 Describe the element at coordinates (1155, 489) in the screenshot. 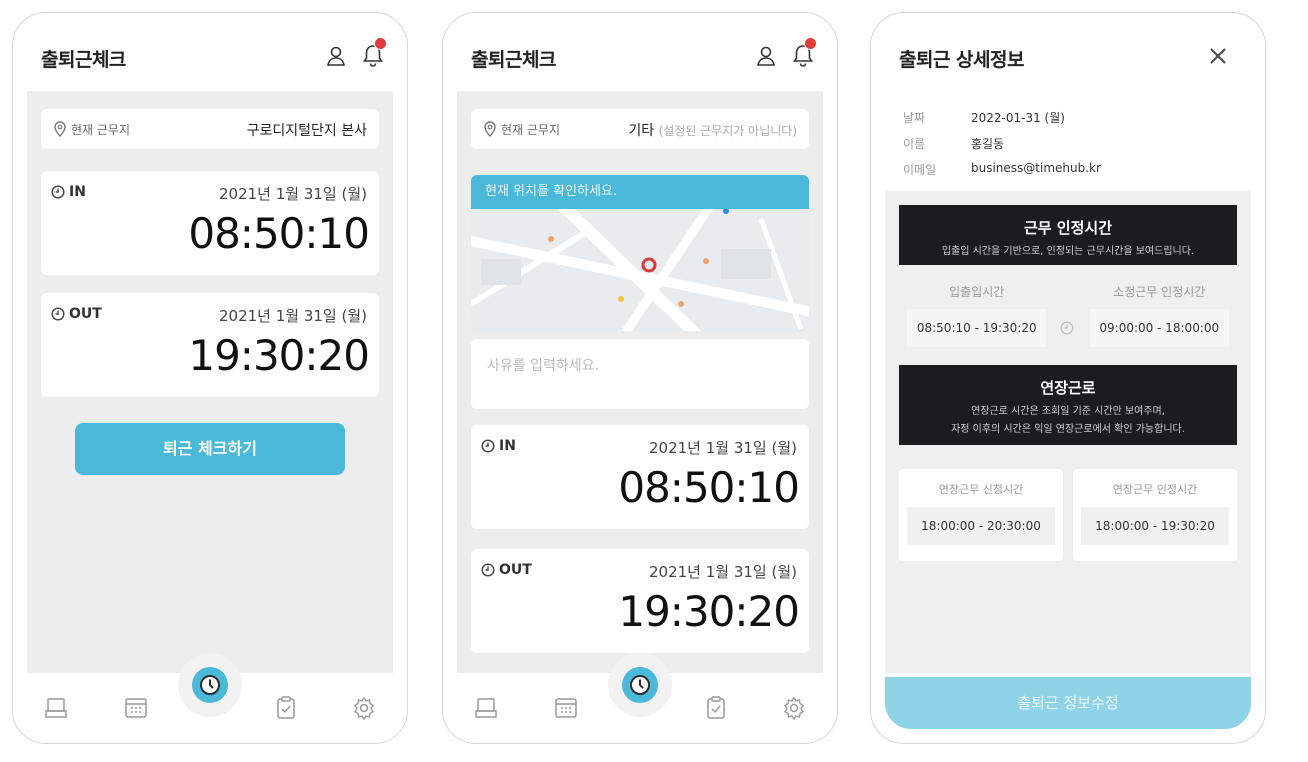

I see `tile-label: 연장근무 인정시간` at that location.